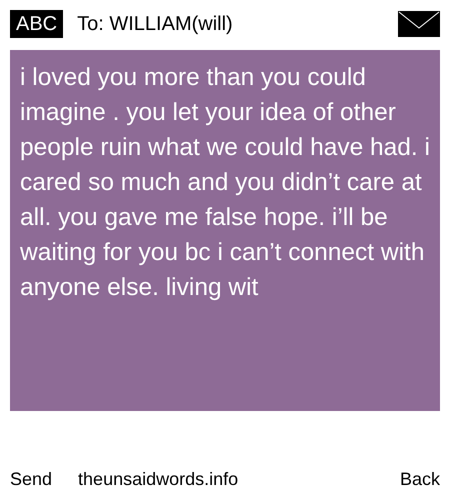 This screenshot has width=450, height=500. Describe the element at coordinates (155, 24) in the screenshot. I see `recipient-label: To: WILLIAM(will)` at that location.